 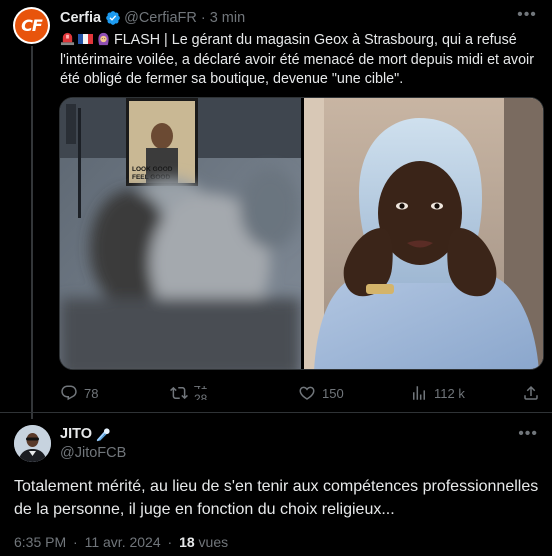 I want to click on reply-more-options-icon: •••, so click(x=528, y=434).